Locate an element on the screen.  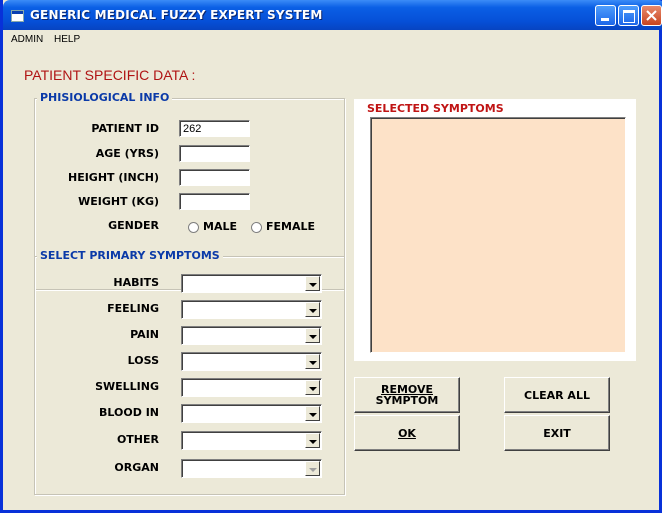
clear-all-button: CLEAR ALL is located at coordinates (557, 395).